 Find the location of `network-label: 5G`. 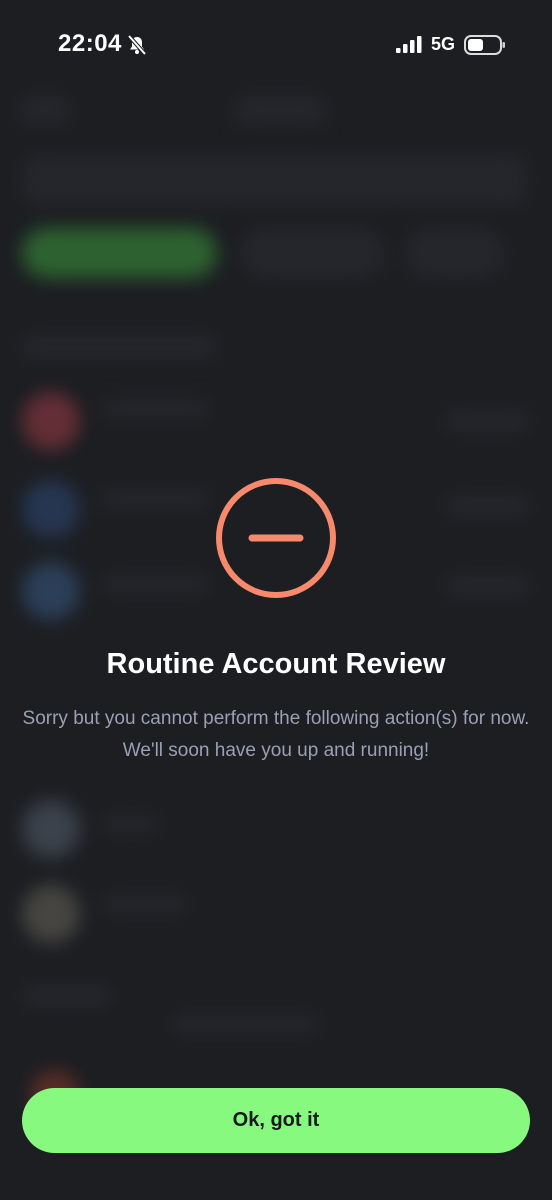

network-label: 5G is located at coordinates (443, 44).